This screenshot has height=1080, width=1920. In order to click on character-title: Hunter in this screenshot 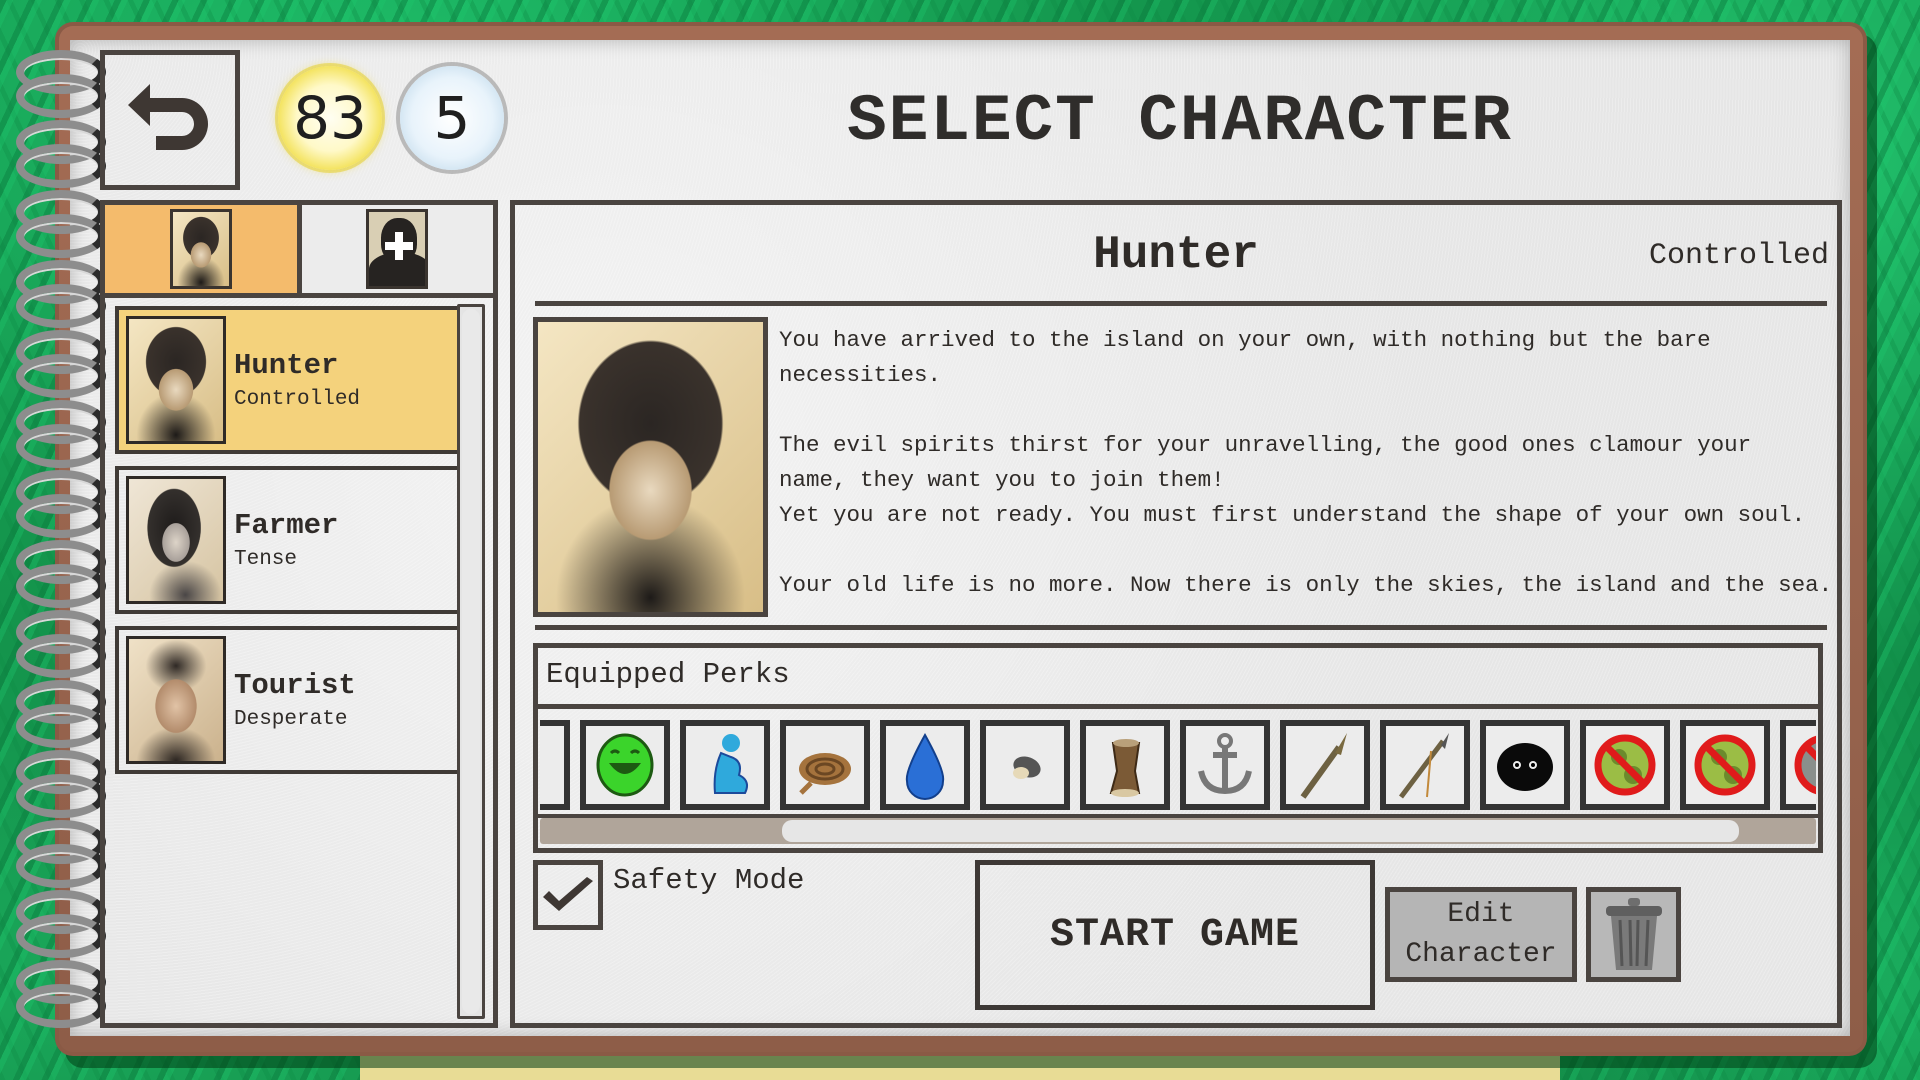, I will do `click(1176, 255)`.